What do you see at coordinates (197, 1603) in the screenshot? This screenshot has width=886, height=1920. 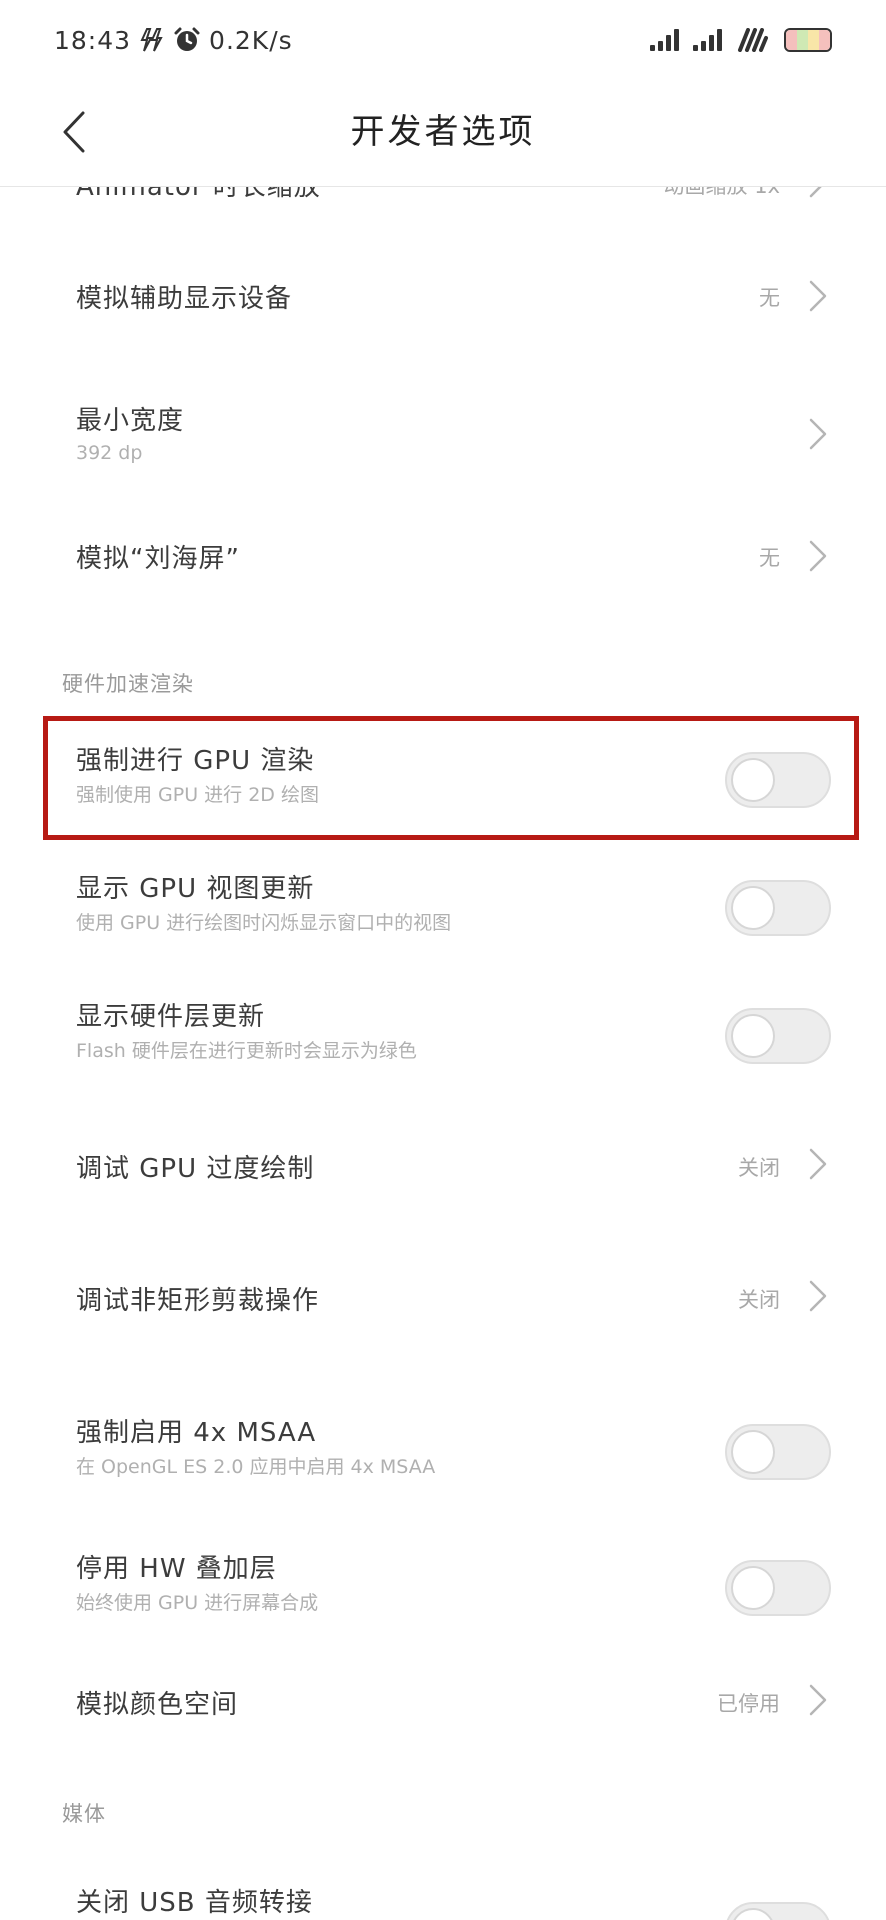 I see `setting-summary: 始终使用 GPU 进行屏幕合成` at bounding box center [197, 1603].